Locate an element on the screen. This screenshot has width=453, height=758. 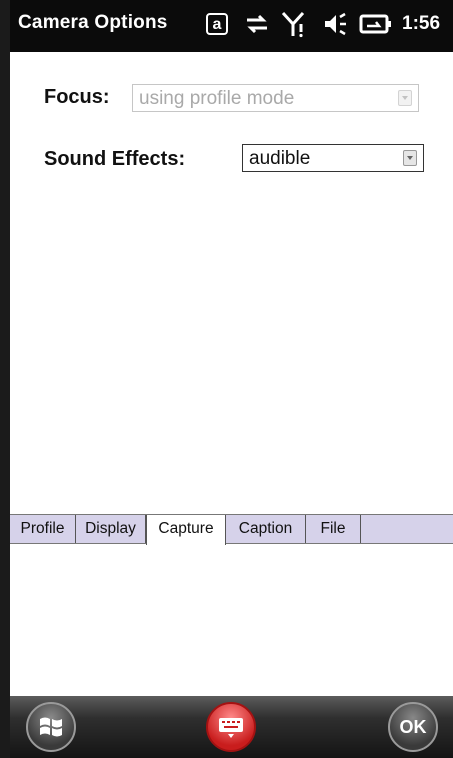
tab-capture: Capture is located at coordinates (186, 530).